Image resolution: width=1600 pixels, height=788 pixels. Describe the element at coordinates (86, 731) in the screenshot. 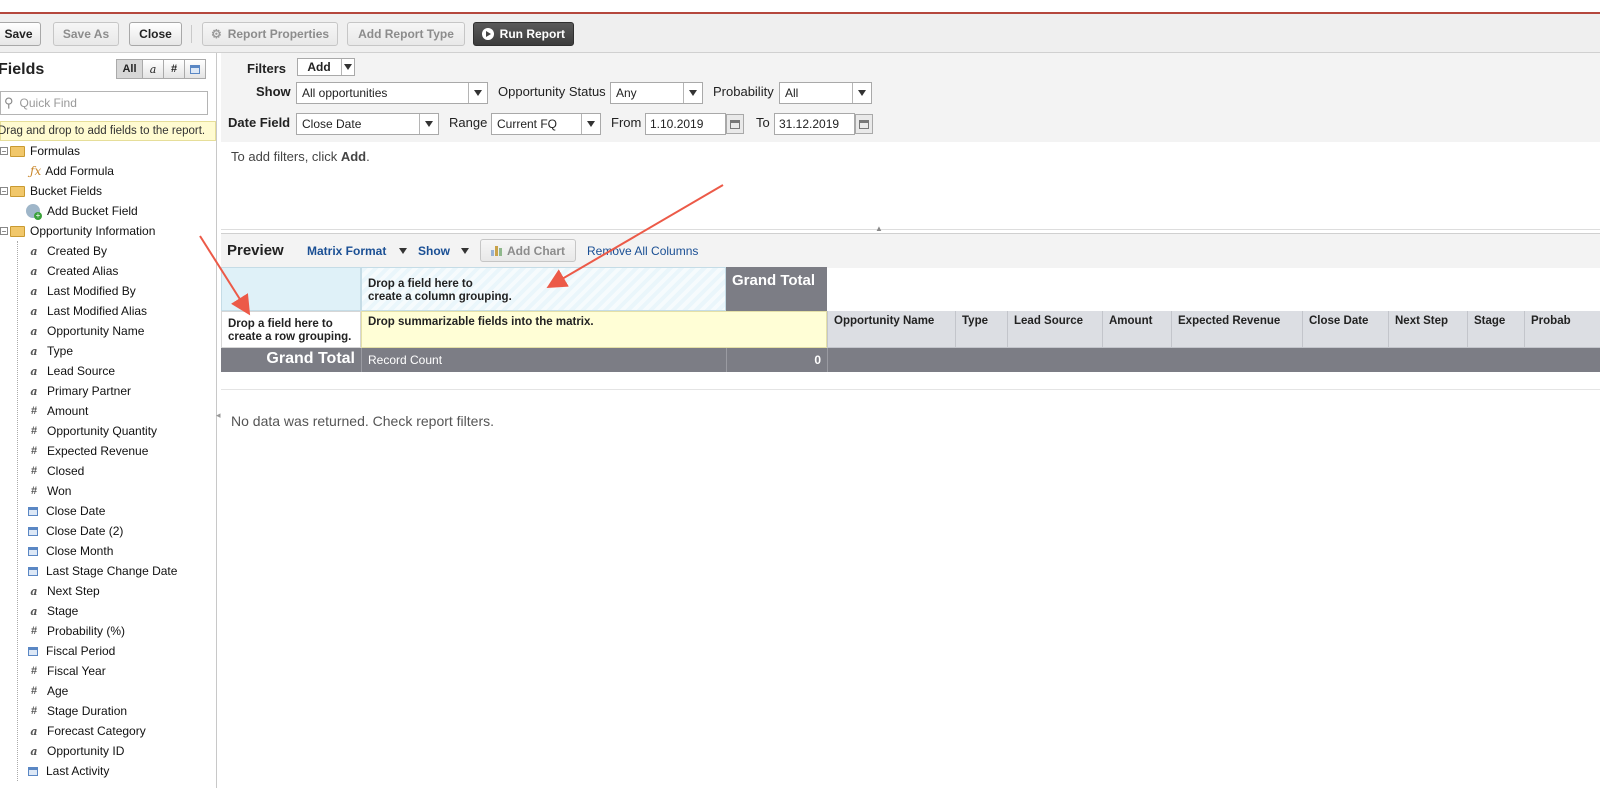

I see `field-item: a Forecast Category` at that location.